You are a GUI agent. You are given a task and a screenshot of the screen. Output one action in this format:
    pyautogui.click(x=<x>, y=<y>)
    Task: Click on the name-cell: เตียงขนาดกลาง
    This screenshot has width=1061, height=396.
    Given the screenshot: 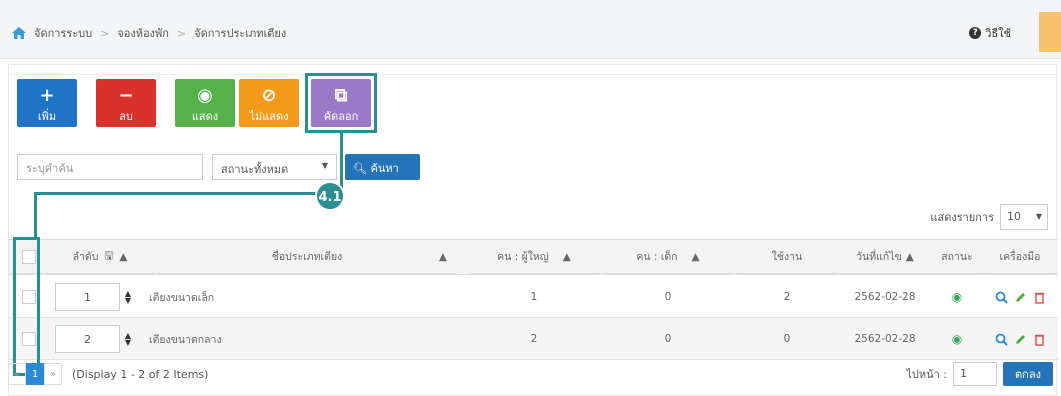 What is the action you would take?
    pyautogui.click(x=185, y=339)
    